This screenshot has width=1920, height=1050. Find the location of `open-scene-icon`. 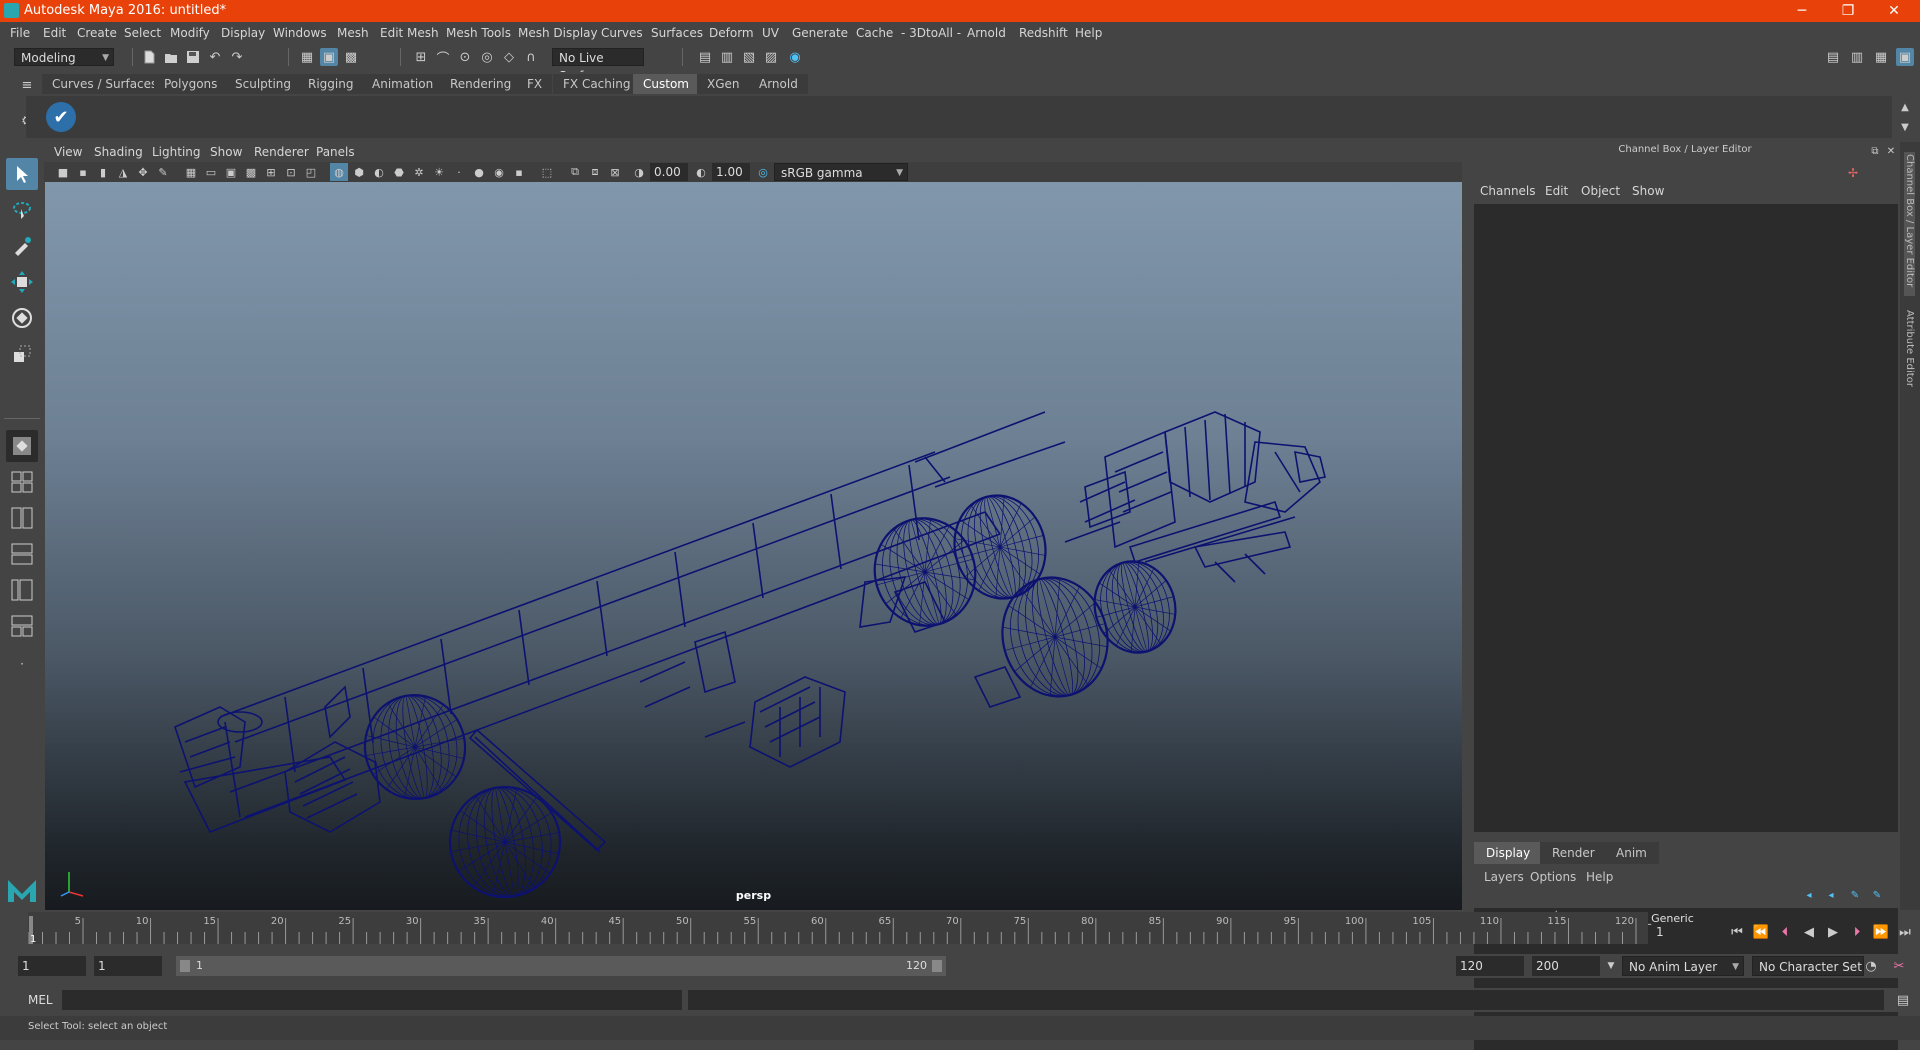

open-scene-icon is located at coordinates (171, 57).